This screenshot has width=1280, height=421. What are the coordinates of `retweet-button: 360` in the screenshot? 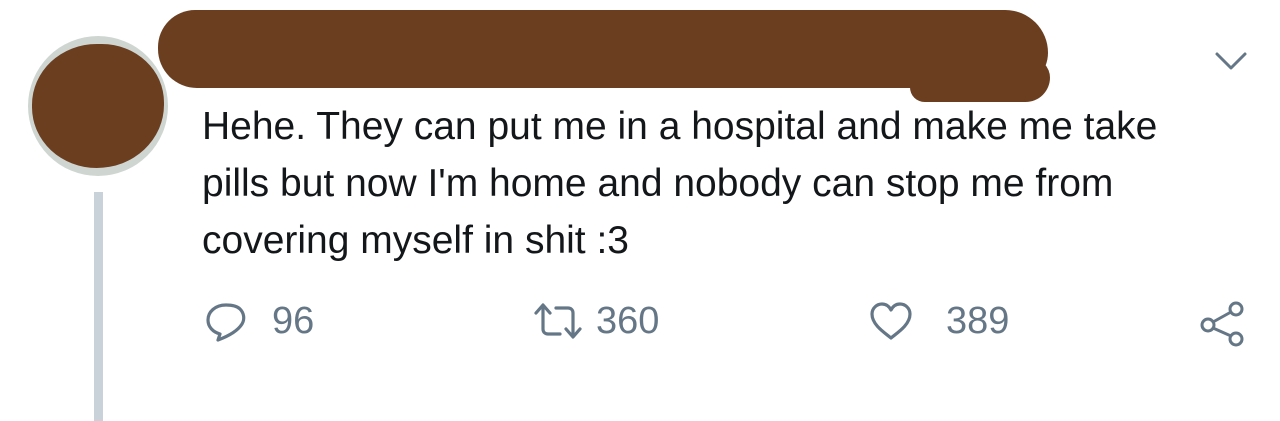 It's located at (595, 321).